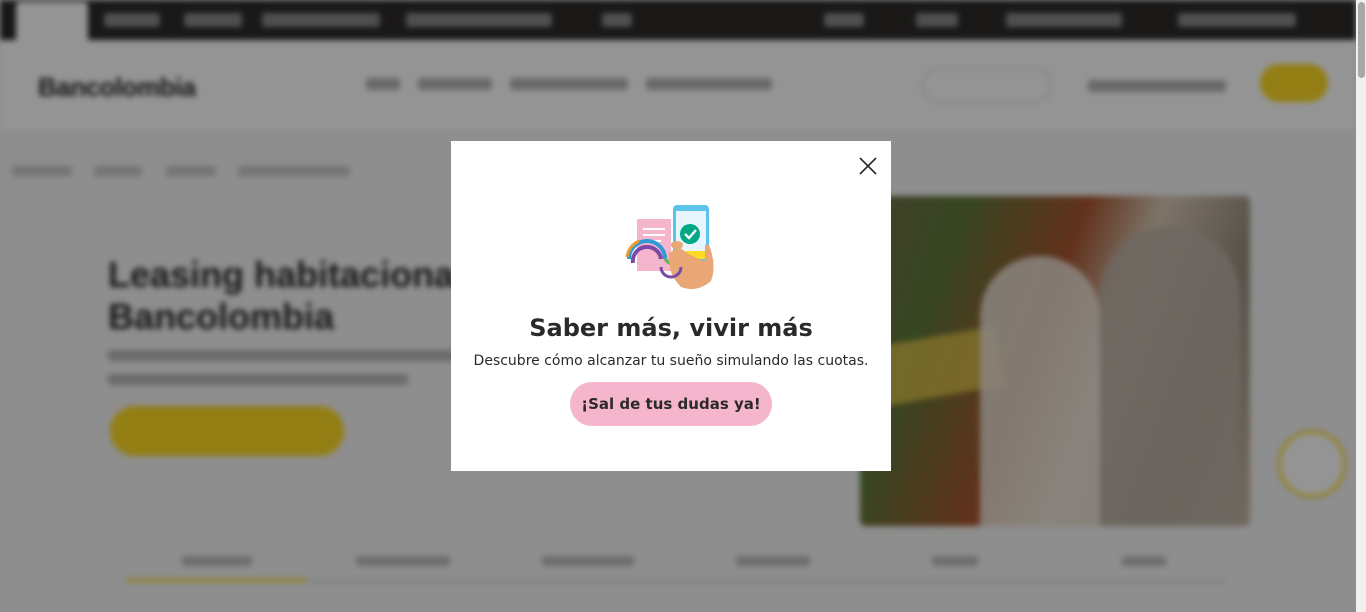 The image size is (1366, 612). I want to click on close-icon, so click(868, 166).